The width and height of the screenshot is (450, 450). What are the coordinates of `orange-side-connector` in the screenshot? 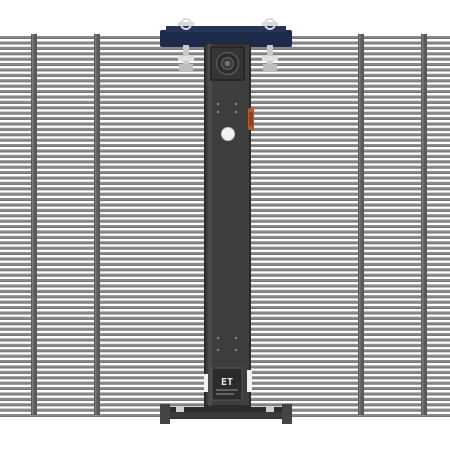 It's located at (251, 119).